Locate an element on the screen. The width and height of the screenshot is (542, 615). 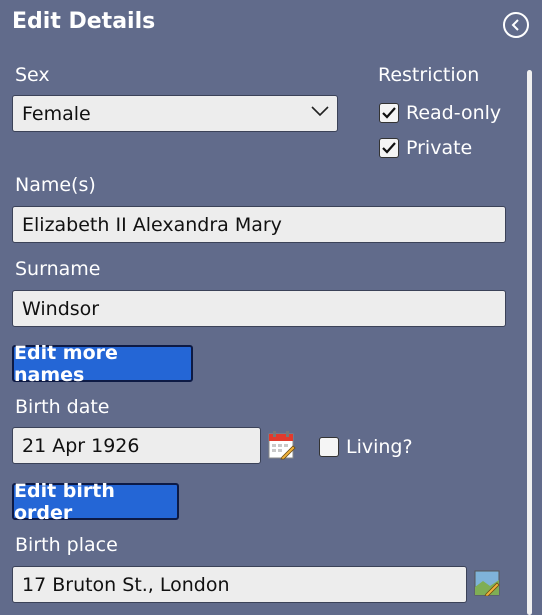
names-input: Elizabeth II Alexandra Mary is located at coordinates (259, 224).